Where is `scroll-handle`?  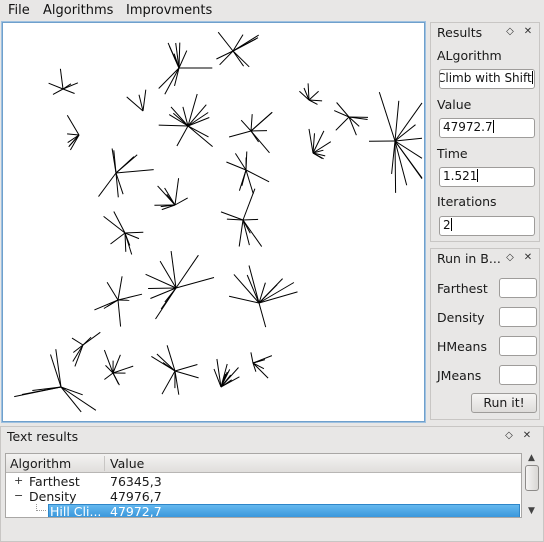 scroll-handle is located at coordinates (532, 478).